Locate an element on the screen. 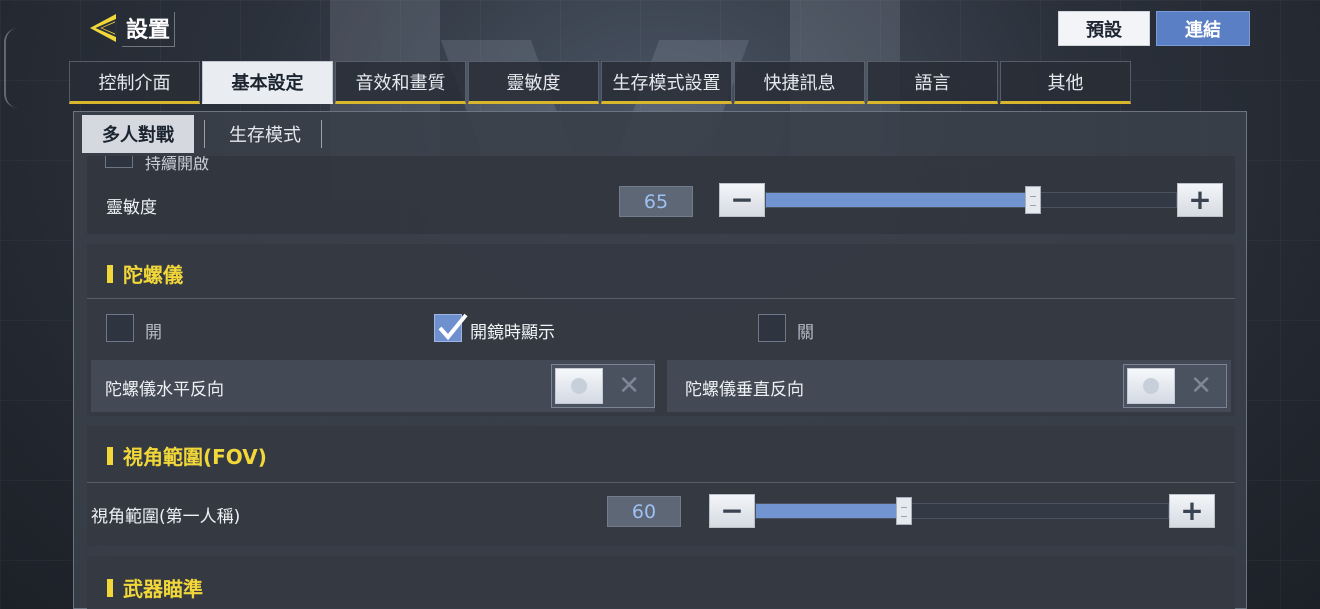  subtabs: 多人對戰 生存模式 is located at coordinates (202, 134).